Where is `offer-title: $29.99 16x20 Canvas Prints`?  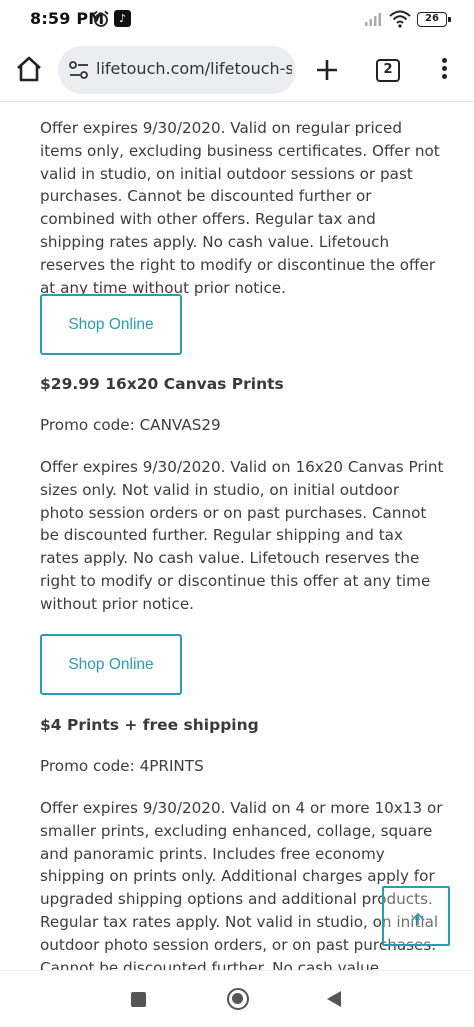
offer-title: $29.99 16x20 Canvas Prints is located at coordinates (162, 384).